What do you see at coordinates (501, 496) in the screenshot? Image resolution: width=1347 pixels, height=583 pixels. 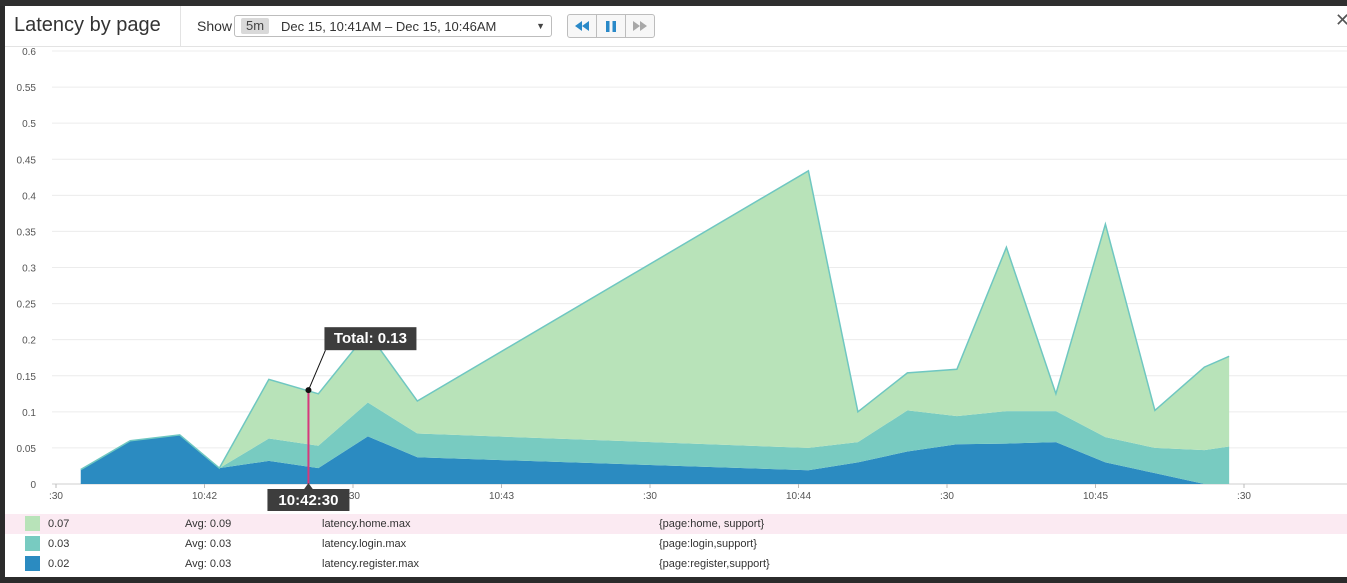 I see `x-tick-label: 10:43` at bounding box center [501, 496].